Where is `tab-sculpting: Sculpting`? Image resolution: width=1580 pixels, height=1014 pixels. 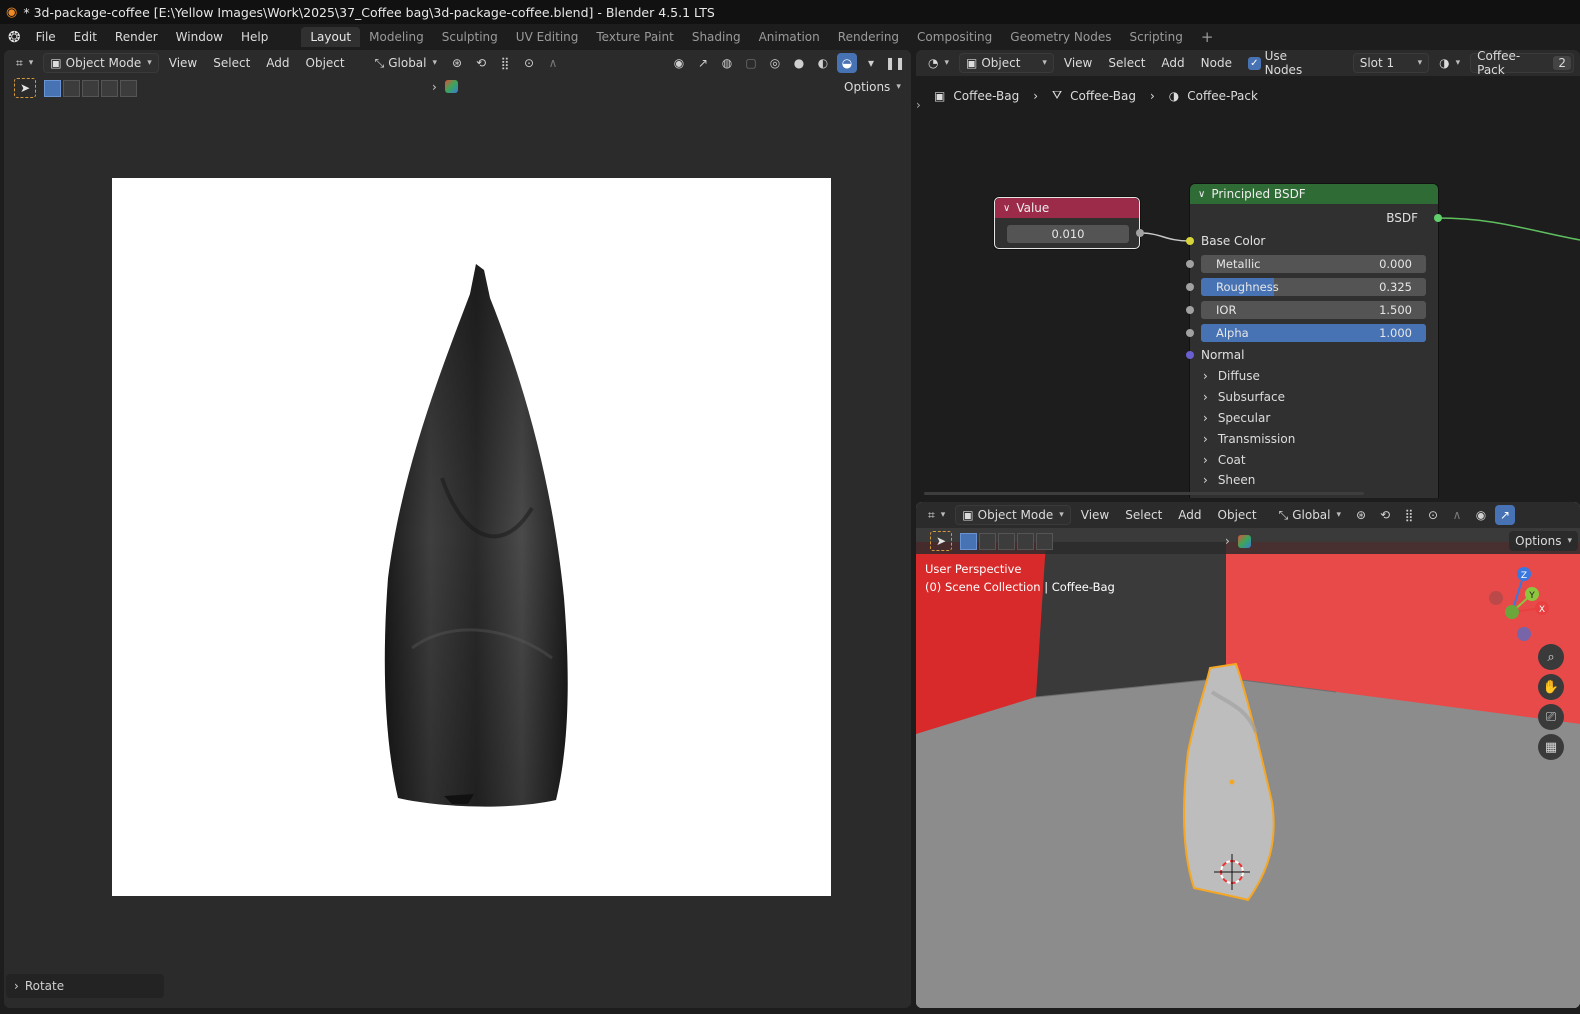 tab-sculpting: Sculpting is located at coordinates (470, 37).